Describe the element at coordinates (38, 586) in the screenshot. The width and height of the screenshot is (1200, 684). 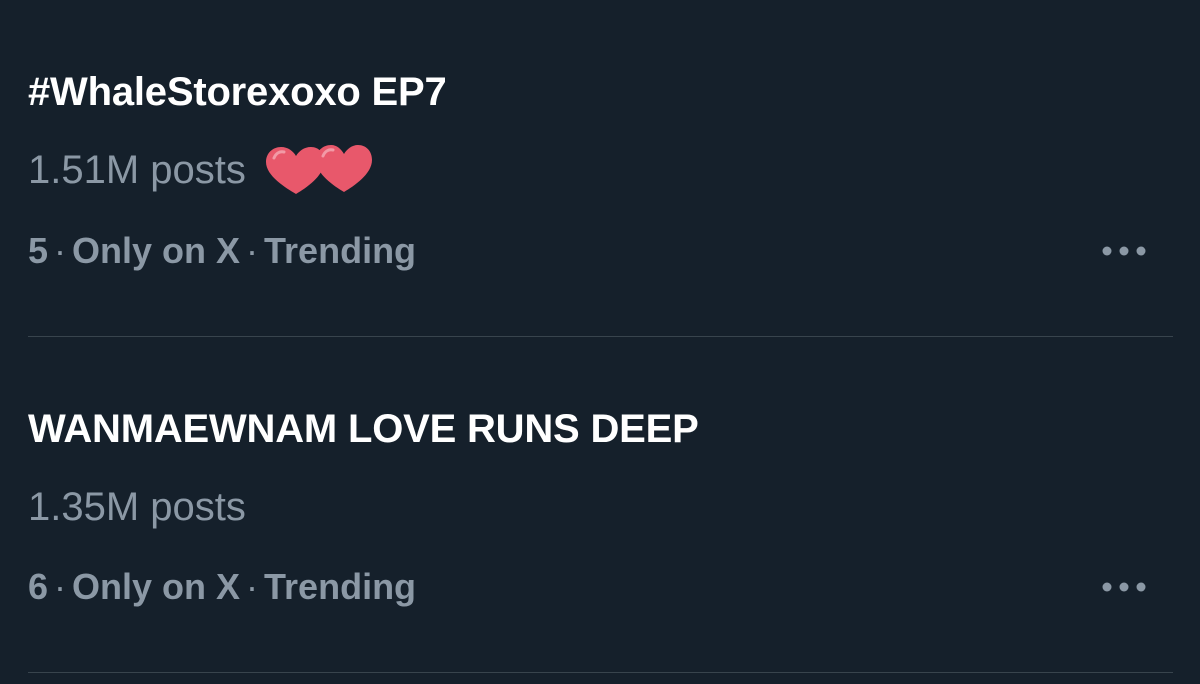
I see `trend-rank: 6` at that location.